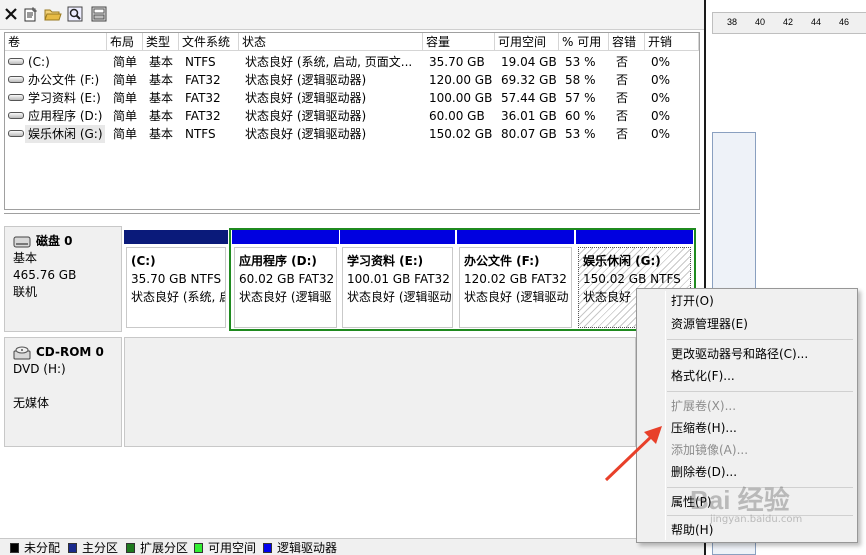 This screenshot has width=866, height=555. Describe the element at coordinates (461, 134) in the screenshot. I see `cell-capacity: 150.02 GB` at that location.